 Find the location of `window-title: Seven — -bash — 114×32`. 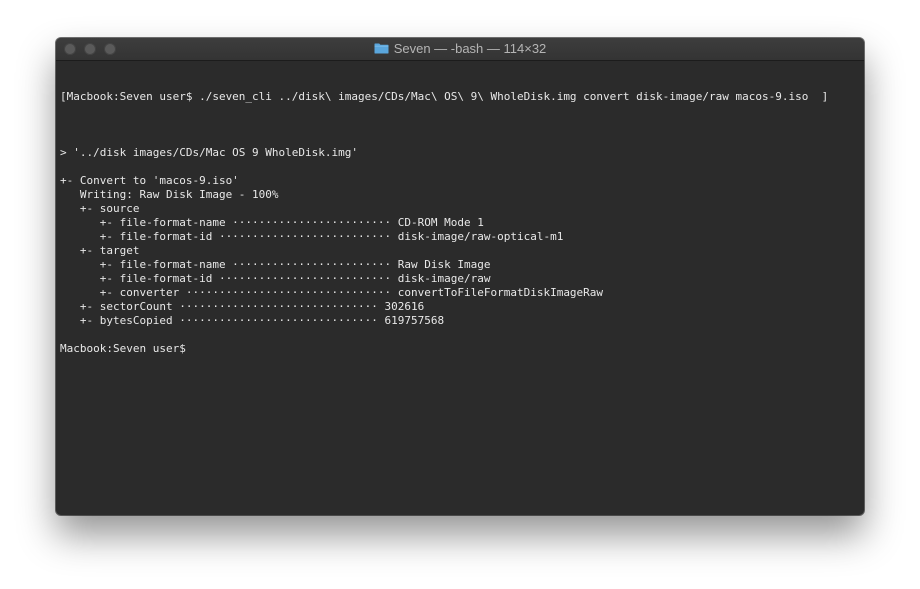

window-title: Seven — -bash — 114×32 is located at coordinates (460, 49).